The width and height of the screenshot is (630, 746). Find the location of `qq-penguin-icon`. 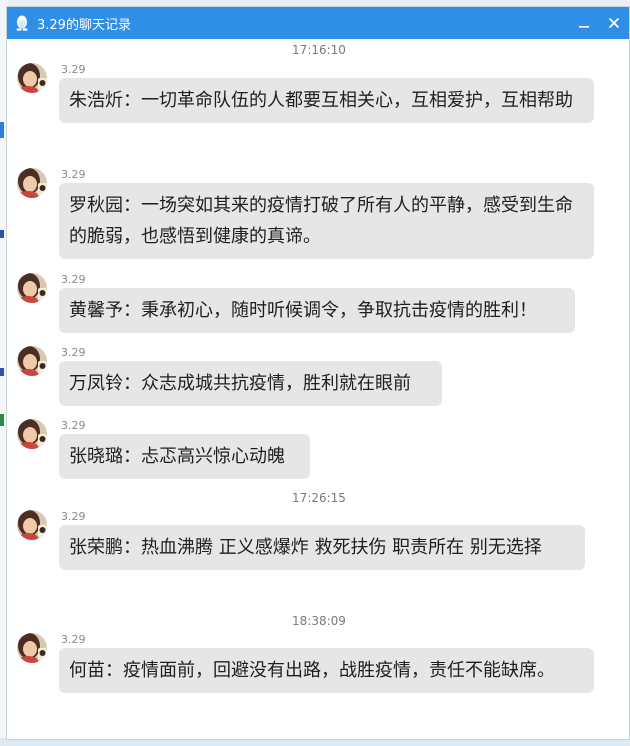

qq-penguin-icon is located at coordinates (22, 23).